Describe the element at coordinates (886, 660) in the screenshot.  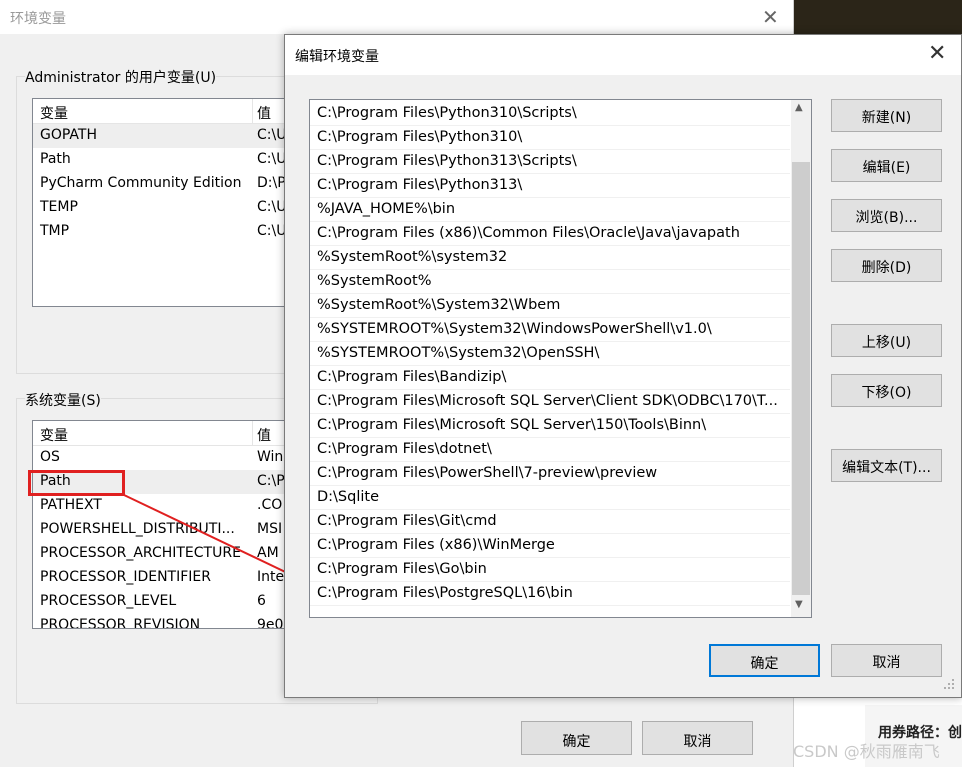
I see `dialog-cancel-button: 取消` at that location.